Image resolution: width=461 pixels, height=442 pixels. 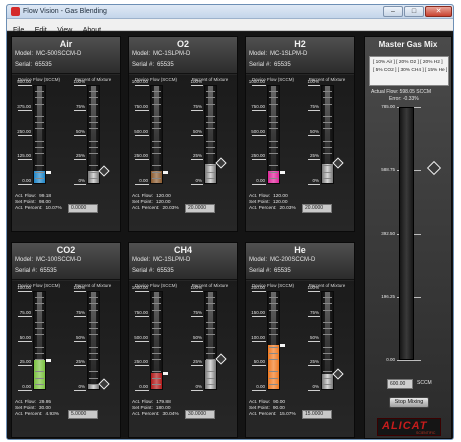 What do you see at coordinates (400, 384) in the screenshot?
I see `master-sccm-input: 600.00` at bounding box center [400, 384].